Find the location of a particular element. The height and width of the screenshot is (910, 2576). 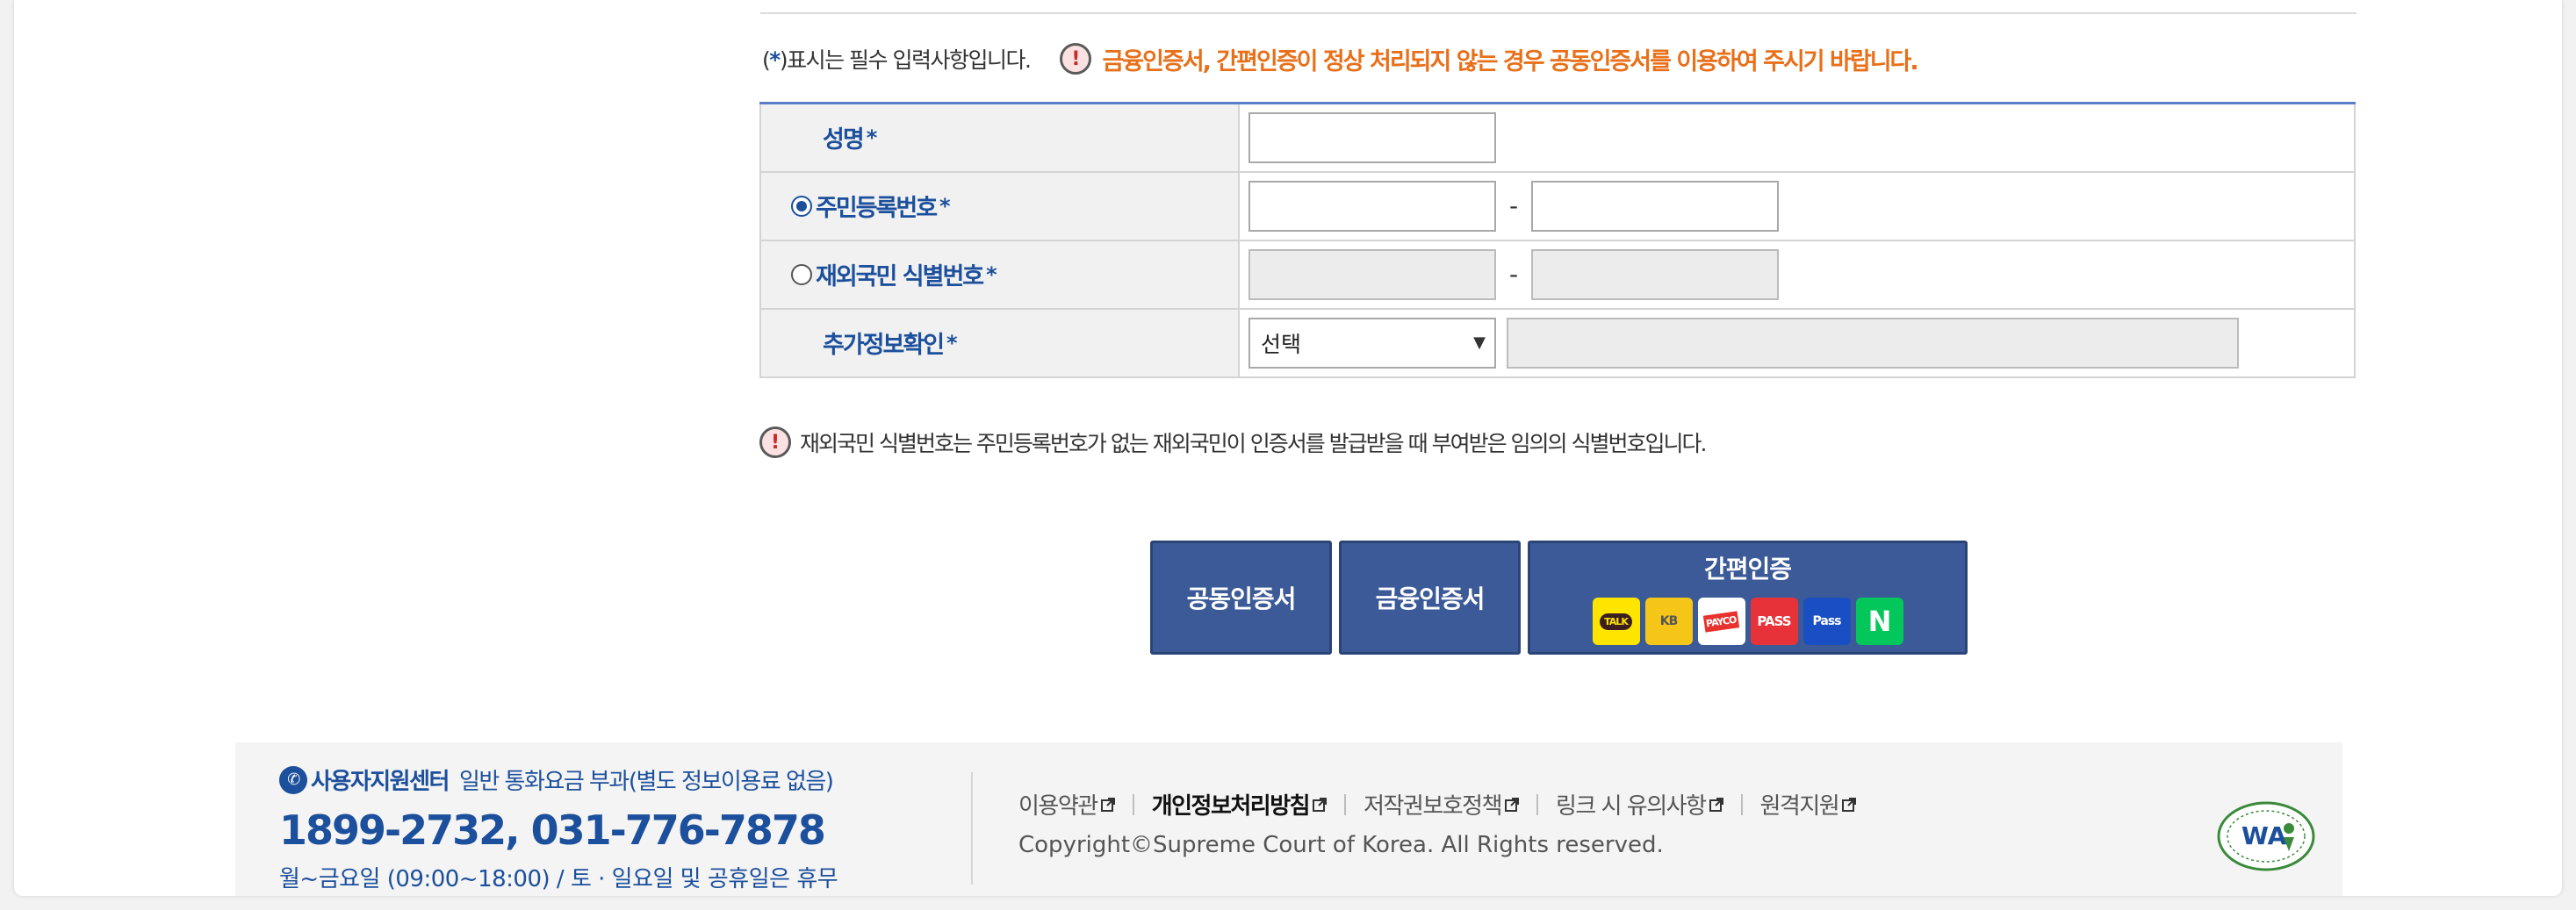

name-input is located at coordinates (1372, 137).